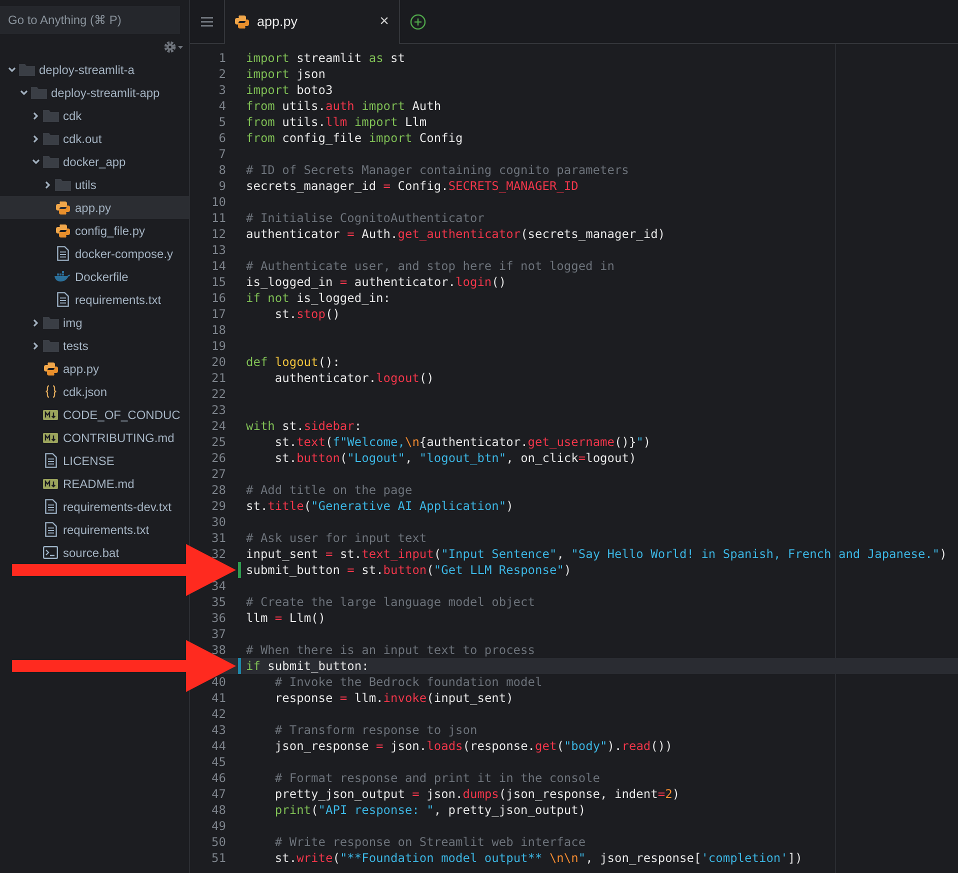 This screenshot has width=958, height=873. What do you see at coordinates (219, 474) in the screenshot?
I see `line-number: 27` at bounding box center [219, 474].